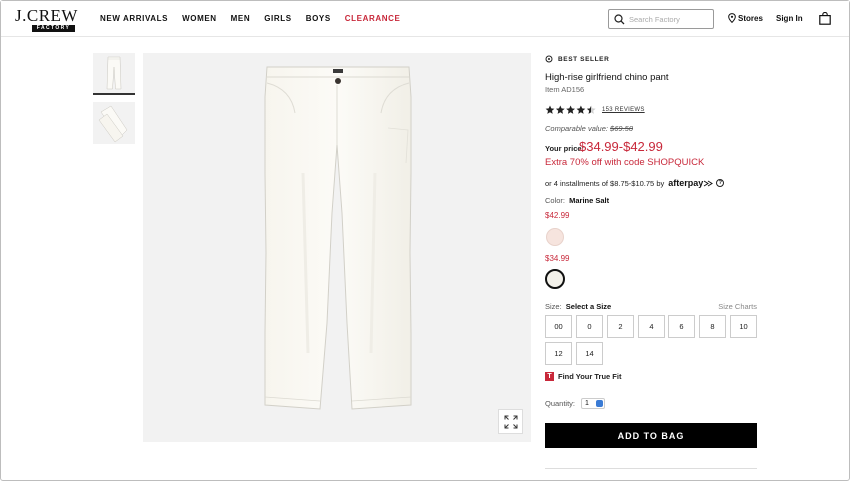 This screenshot has width=850, height=481. What do you see at coordinates (584, 59) in the screenshot?
I see `badge-label: BEST SELLER` at bounding box center [584, 59].